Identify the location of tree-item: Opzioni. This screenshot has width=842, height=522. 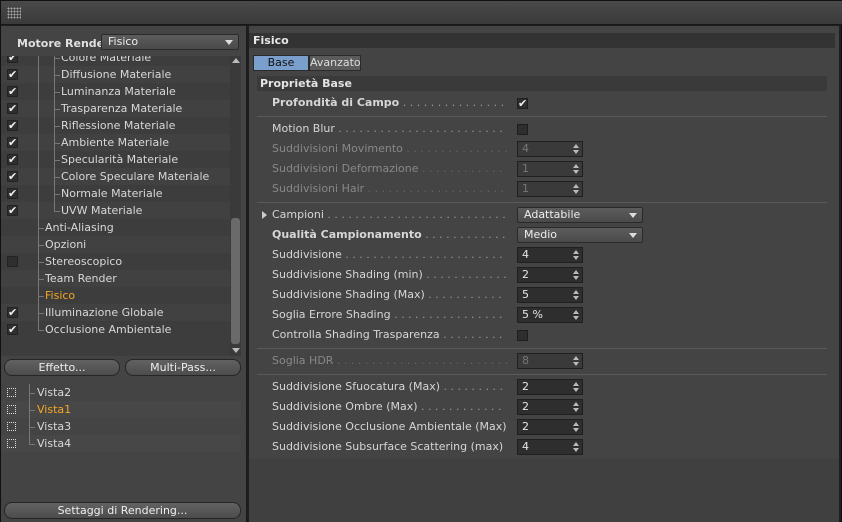
(121, 244).